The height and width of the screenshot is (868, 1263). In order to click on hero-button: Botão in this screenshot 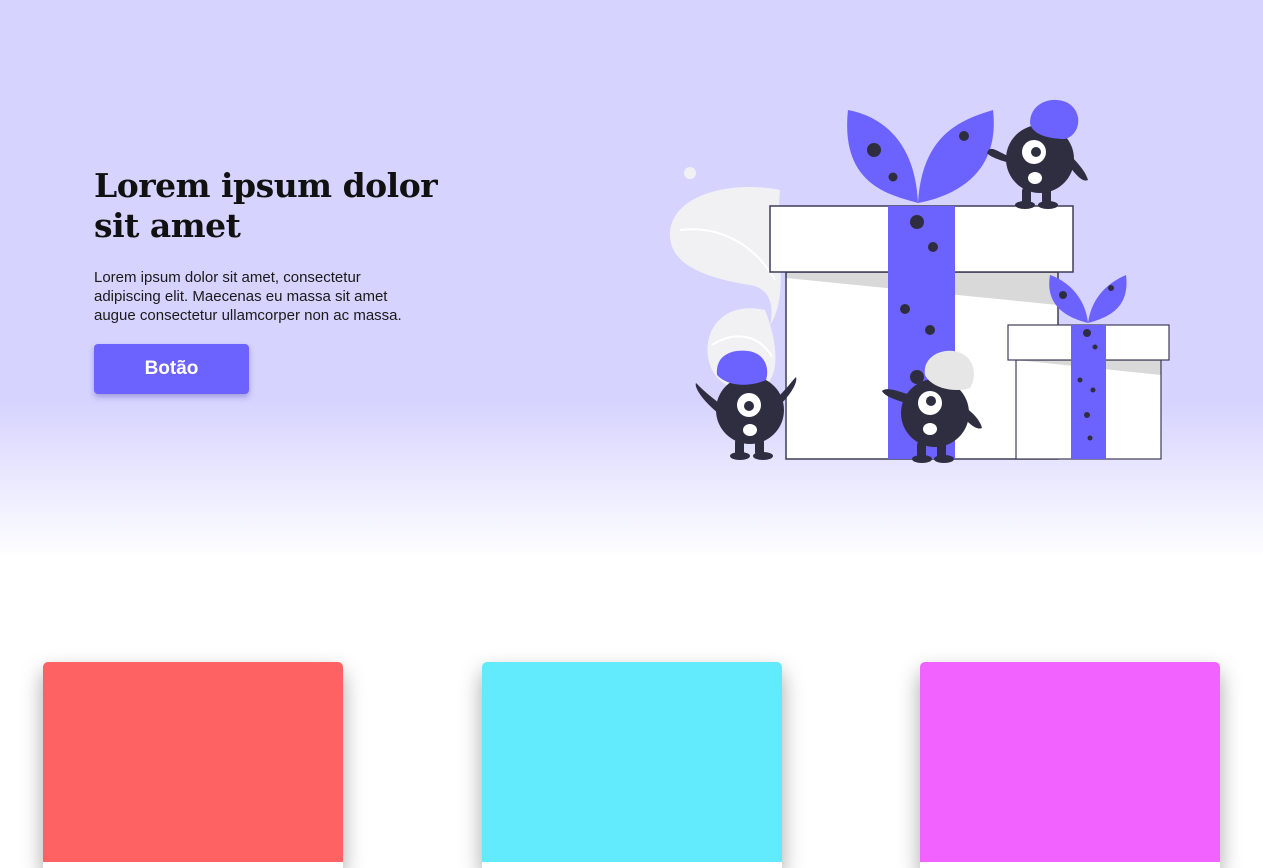, I will do `click(171, 369)`.